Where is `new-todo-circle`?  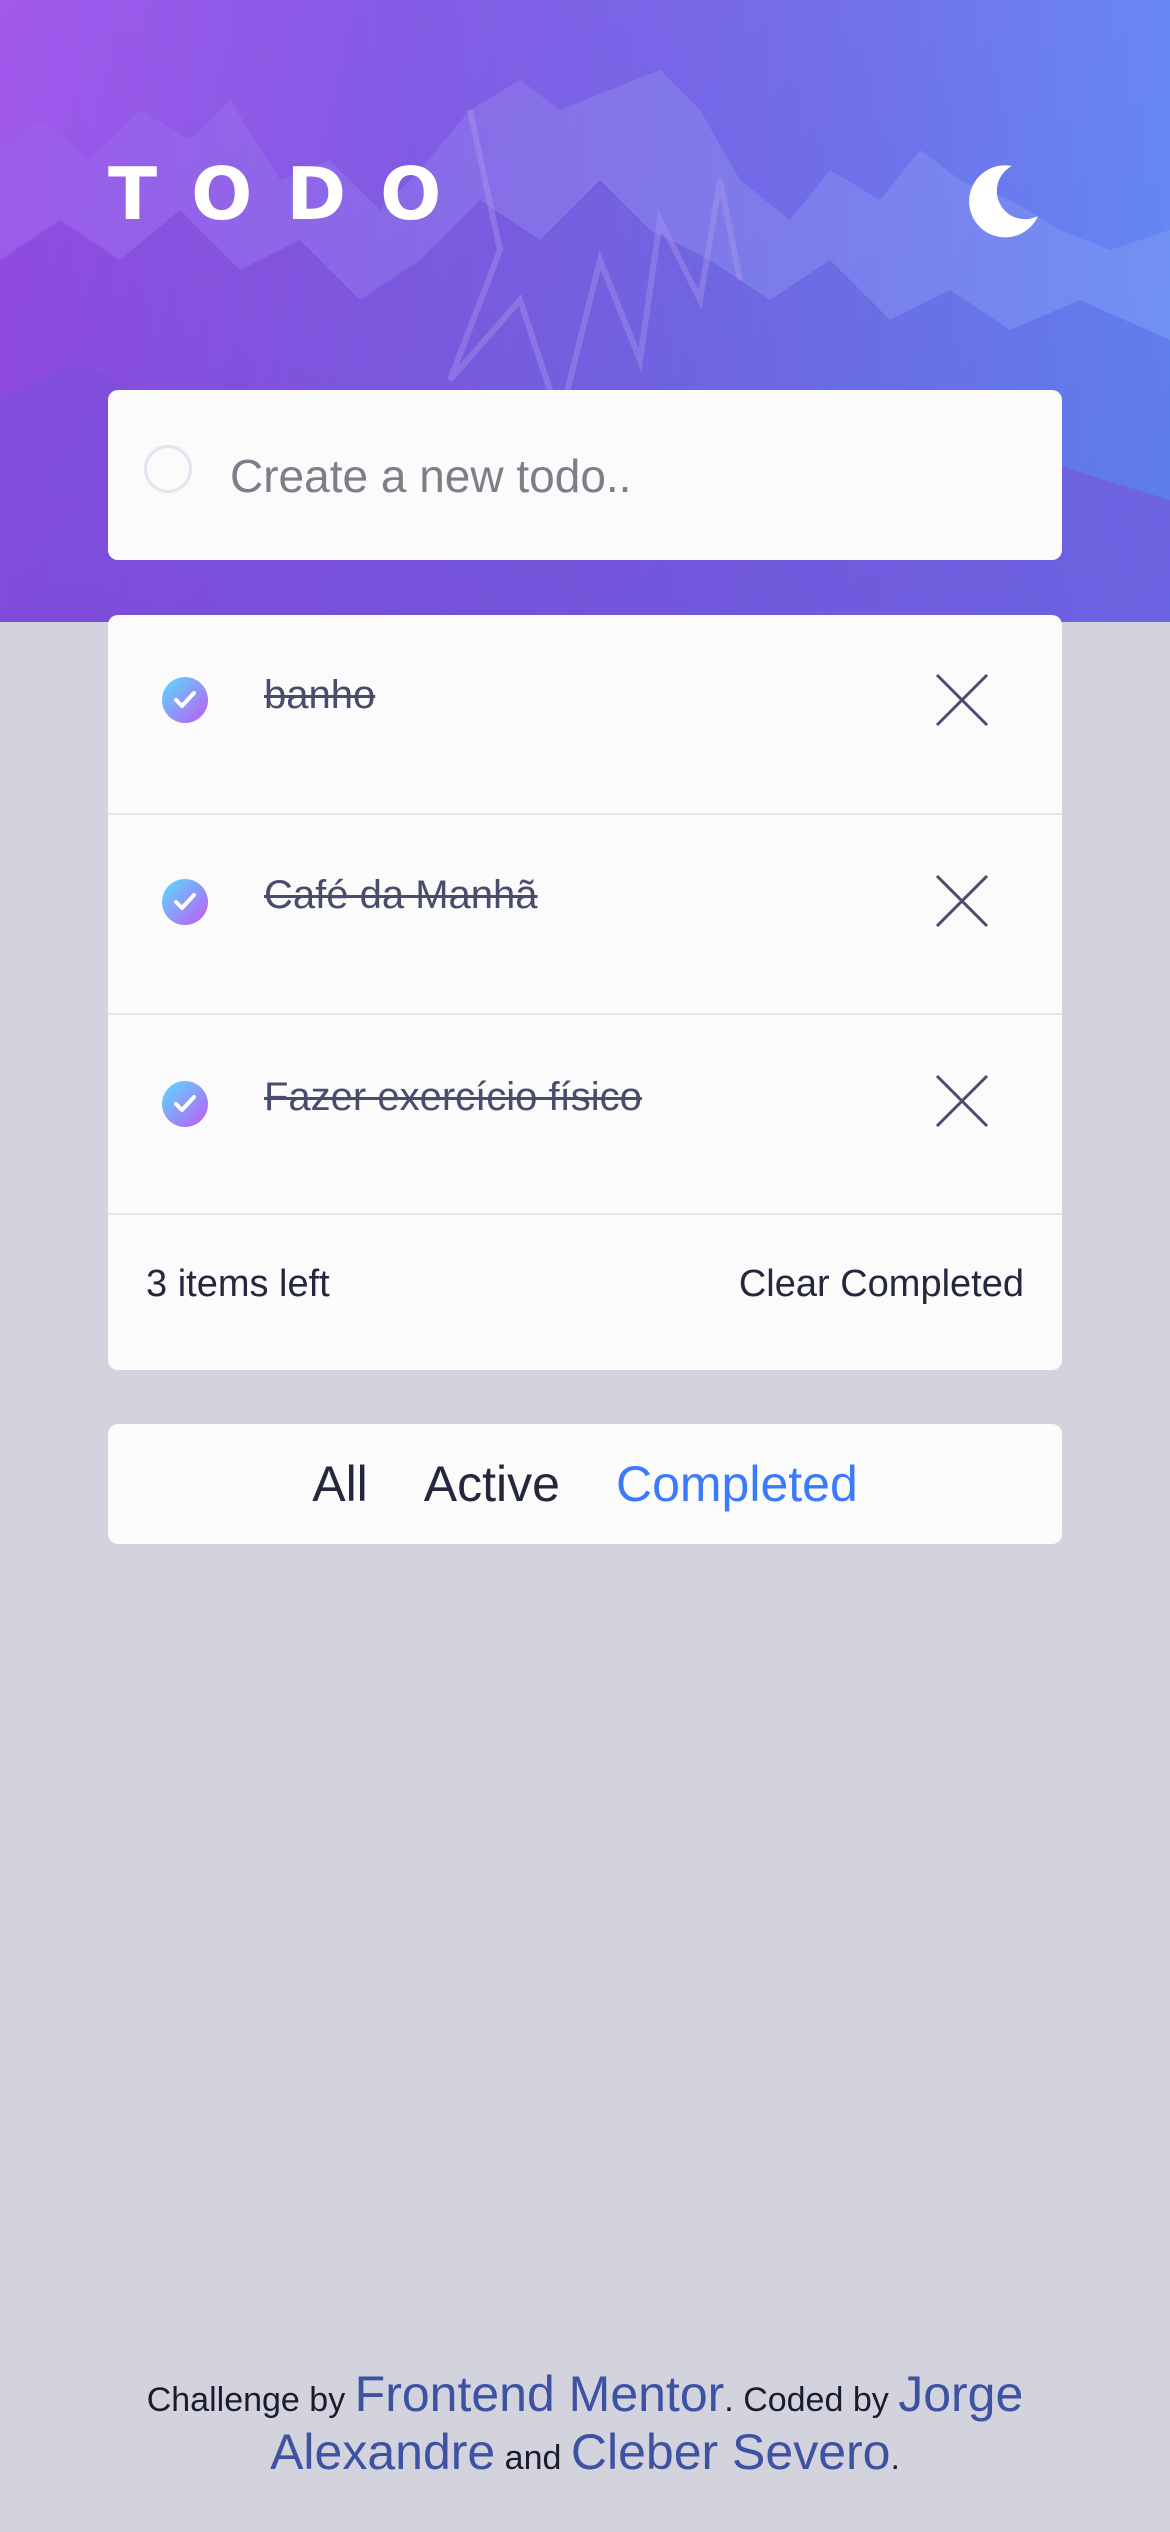
new-todo-circle is located at coordinates (168, 469).